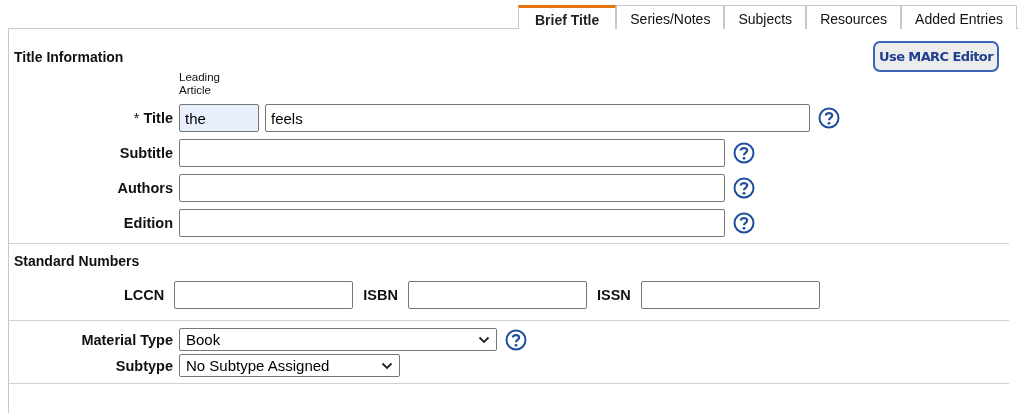 This screenshot has height=413, width=1020. I want to click on field-label: Material Type, so click(126, 339).